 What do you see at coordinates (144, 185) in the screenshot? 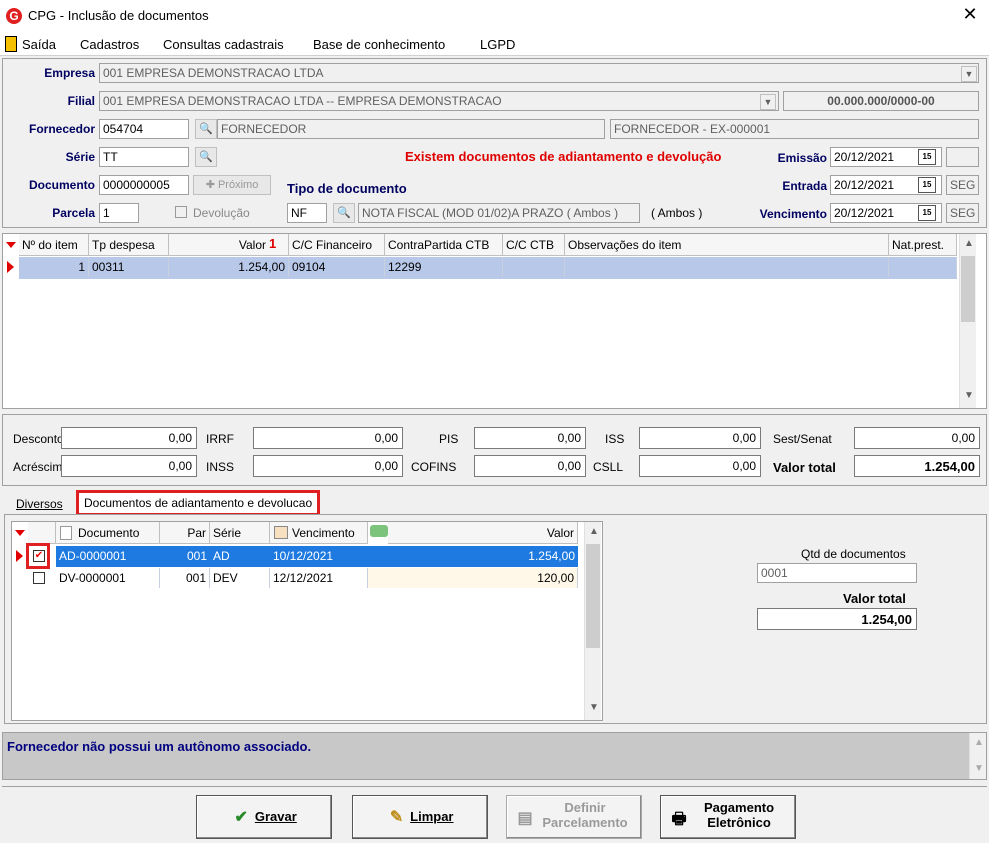
I see `documento-input: 0000000005` at bounding box center [144, 185].